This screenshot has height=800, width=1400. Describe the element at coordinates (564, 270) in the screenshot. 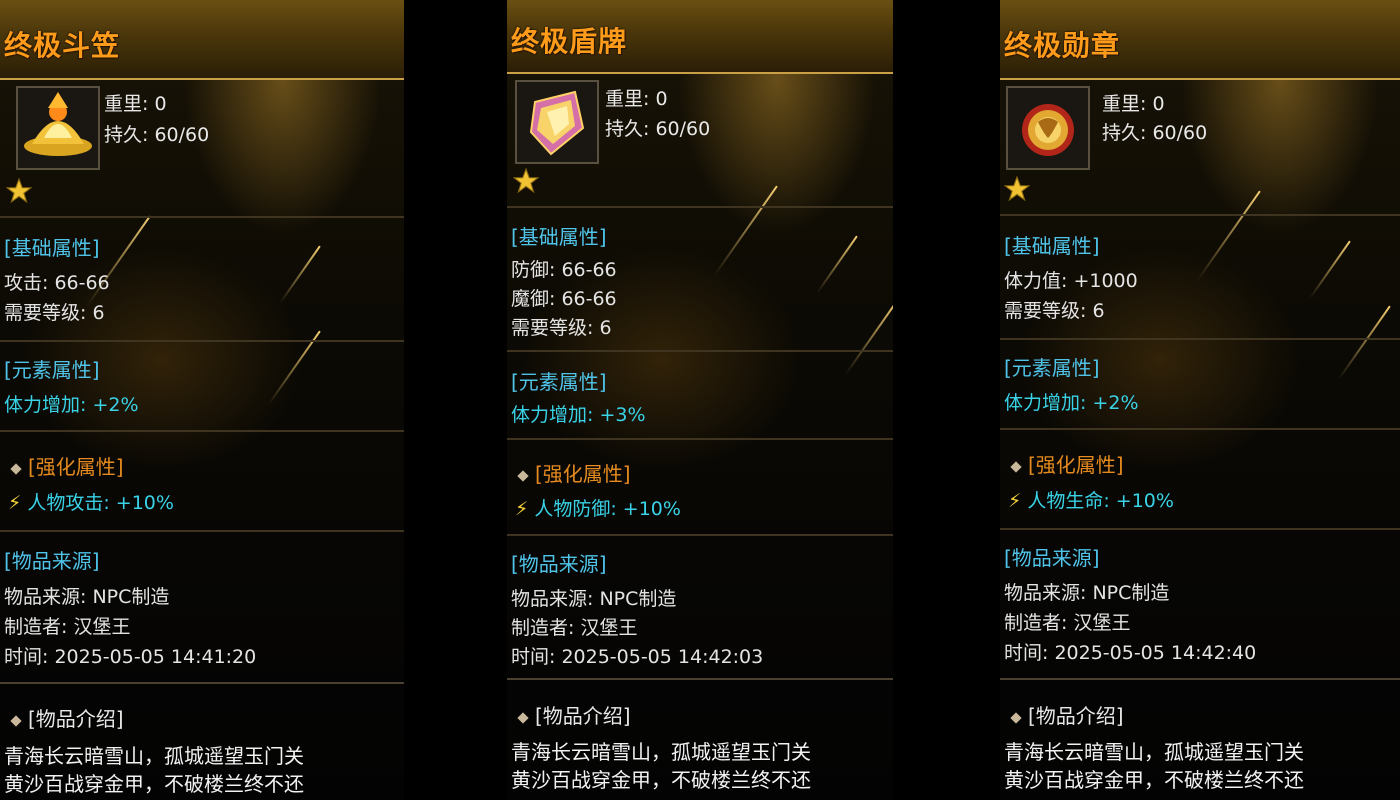

I see `defense-stat: 防御: 66-66` at that location.